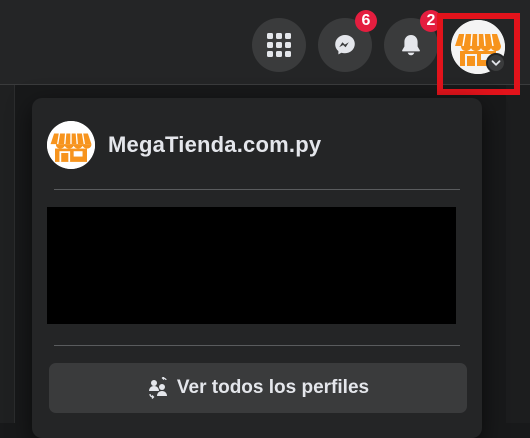  Describe the element at coordinates (518, 254) in the screenshot. I see `right-panel` at that location.